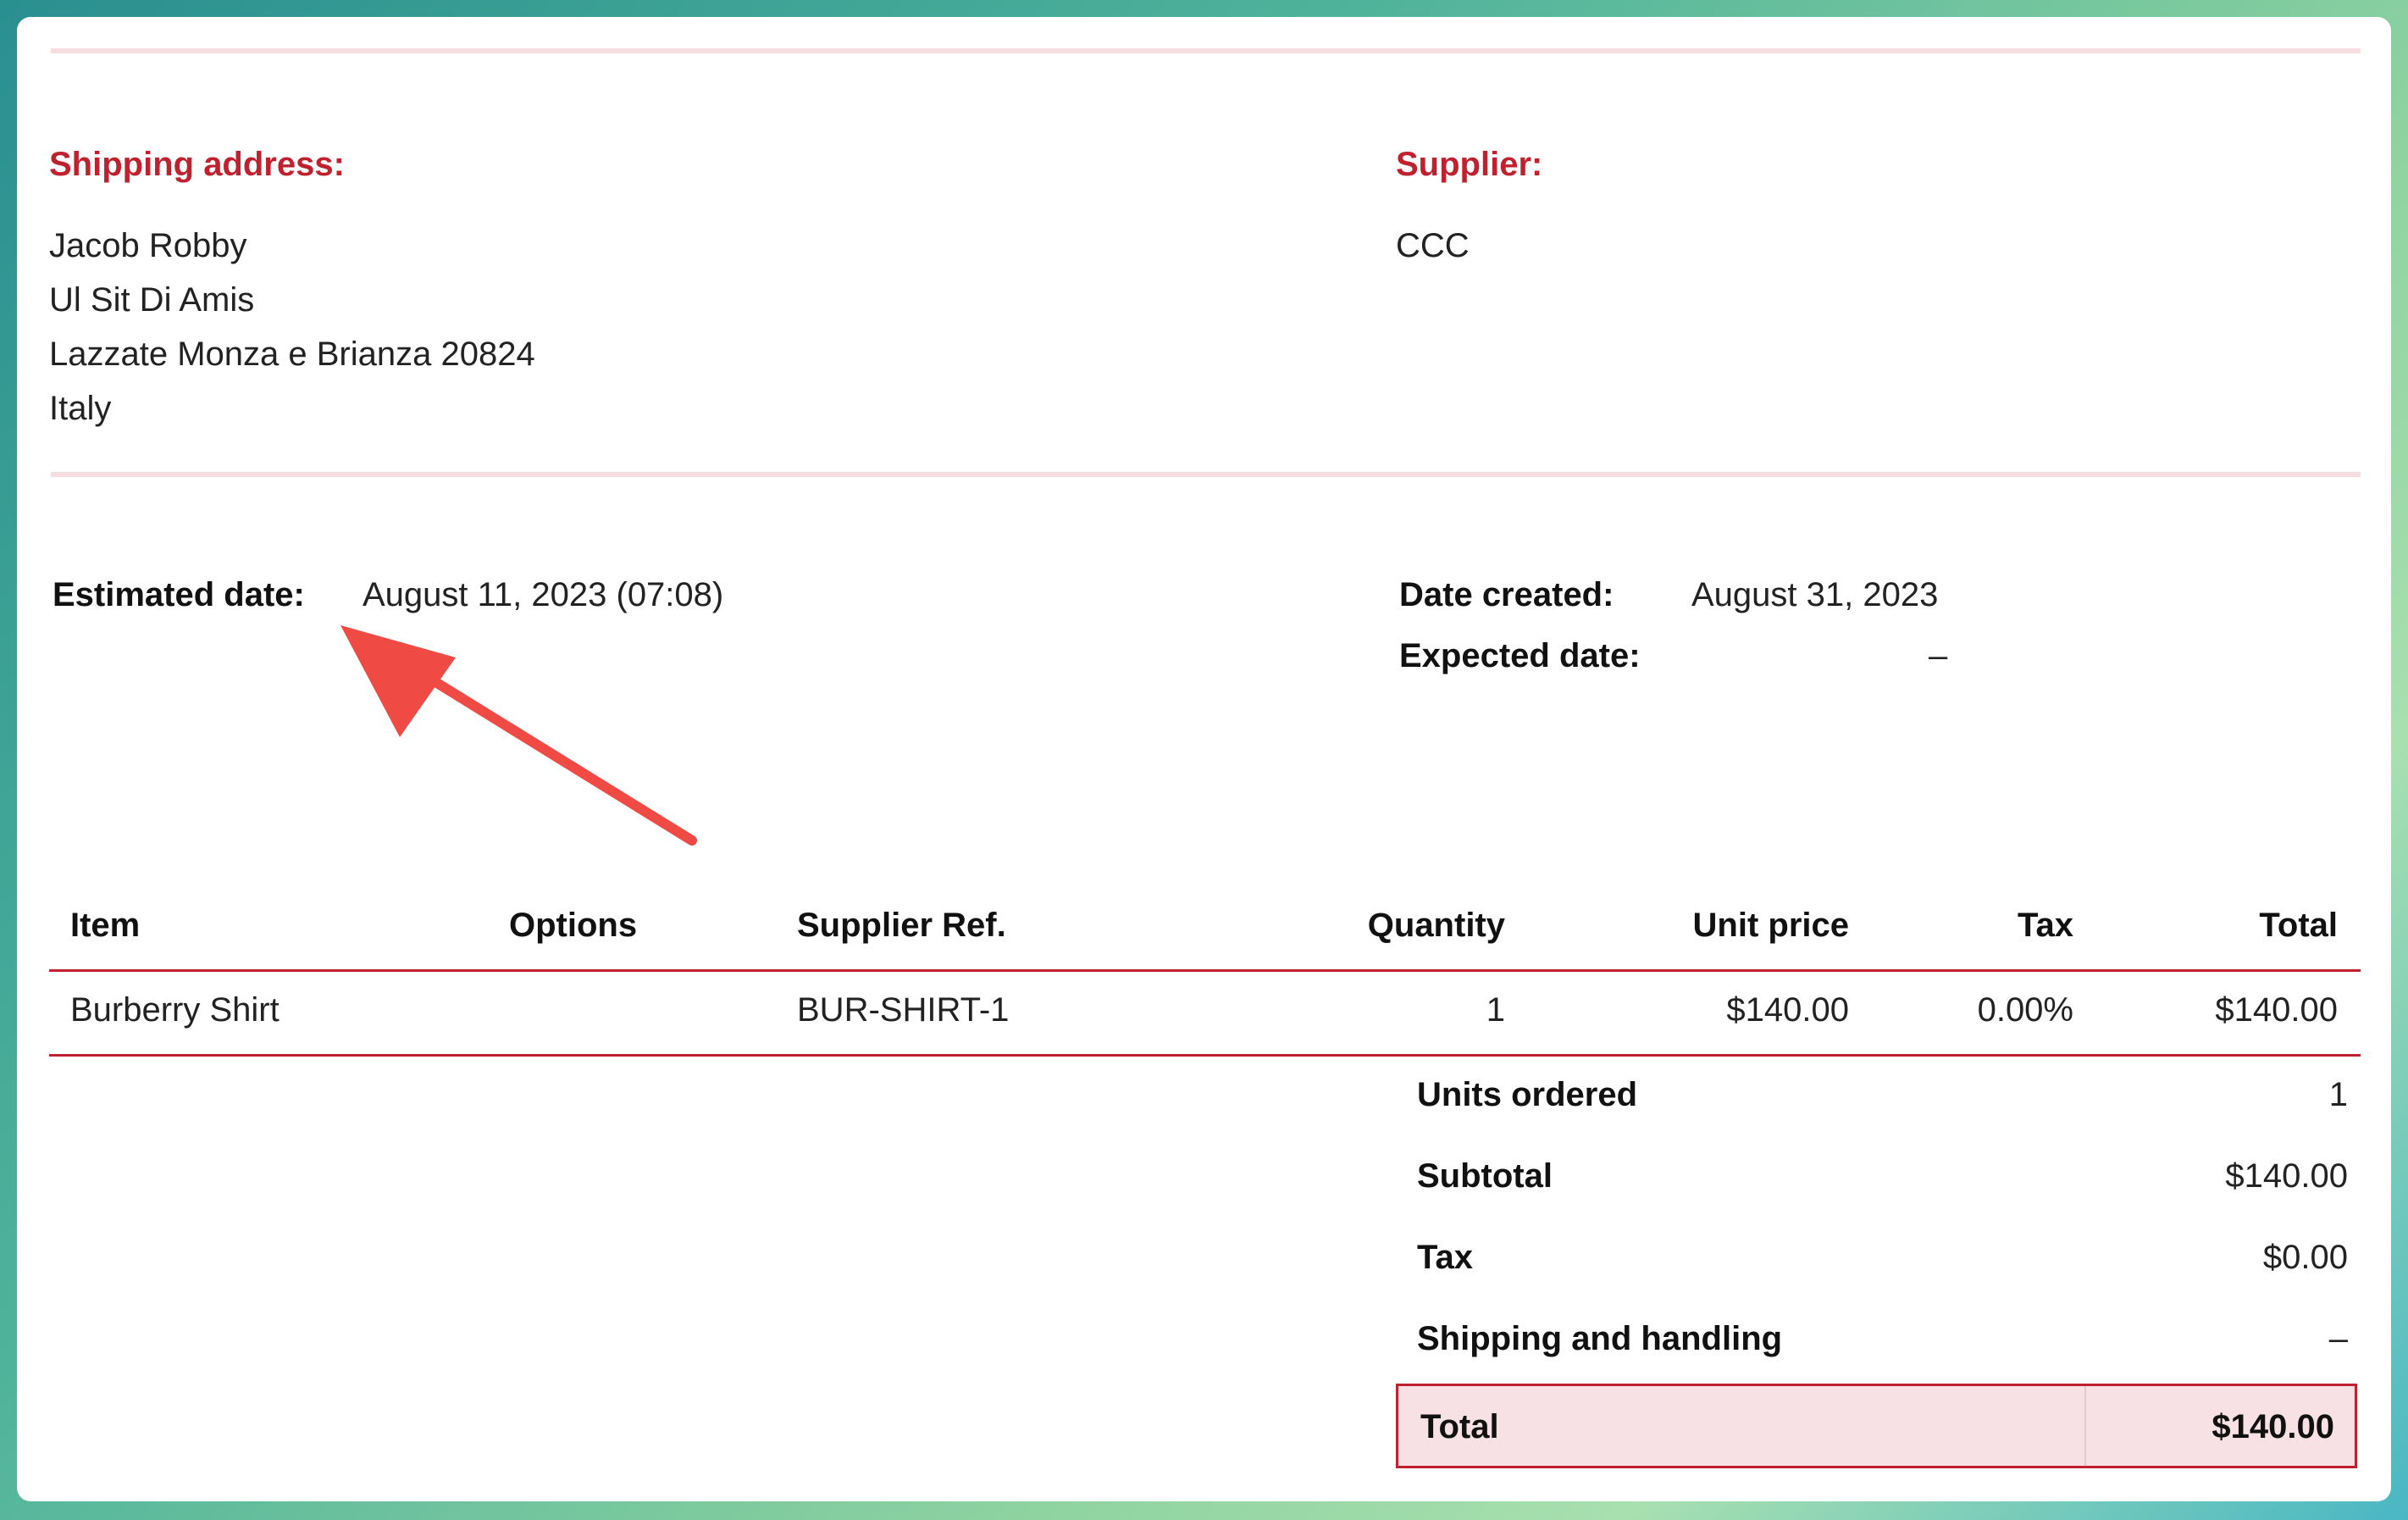 The image size is (2408, 1520). Describe the element at coordinates (1600, 1338) in the screenshot. I see `shipping-handling-label: Shipping and handling` at that location.